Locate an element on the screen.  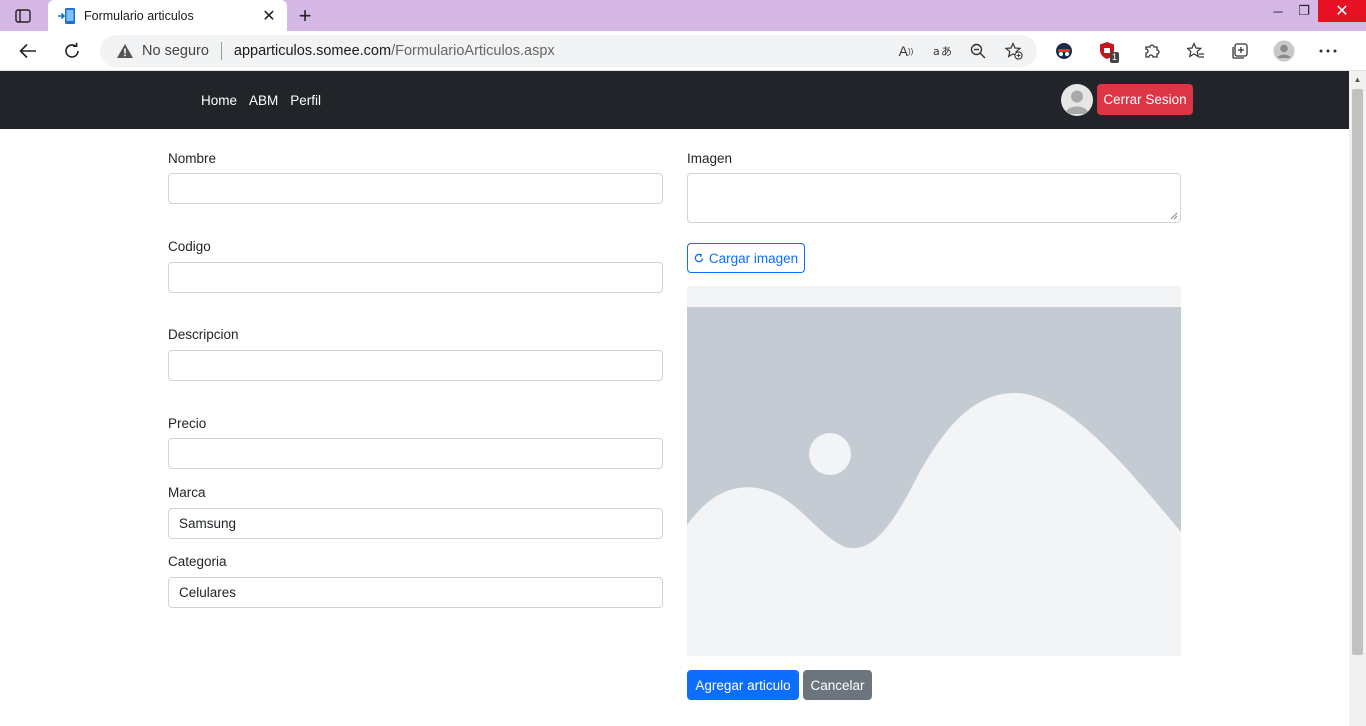
scroll-up-arrow-icon: ▲ is located at coordinates (1357, 79).